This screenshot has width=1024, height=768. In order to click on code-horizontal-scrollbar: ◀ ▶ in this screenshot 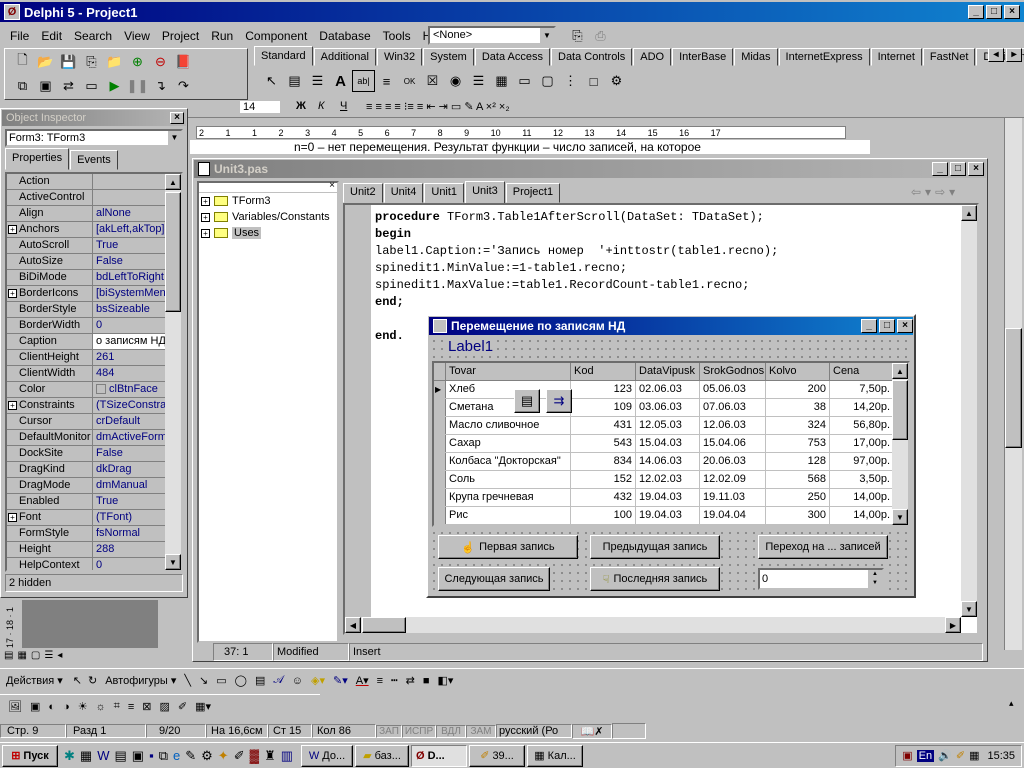, I will do `click(653, 625)`.